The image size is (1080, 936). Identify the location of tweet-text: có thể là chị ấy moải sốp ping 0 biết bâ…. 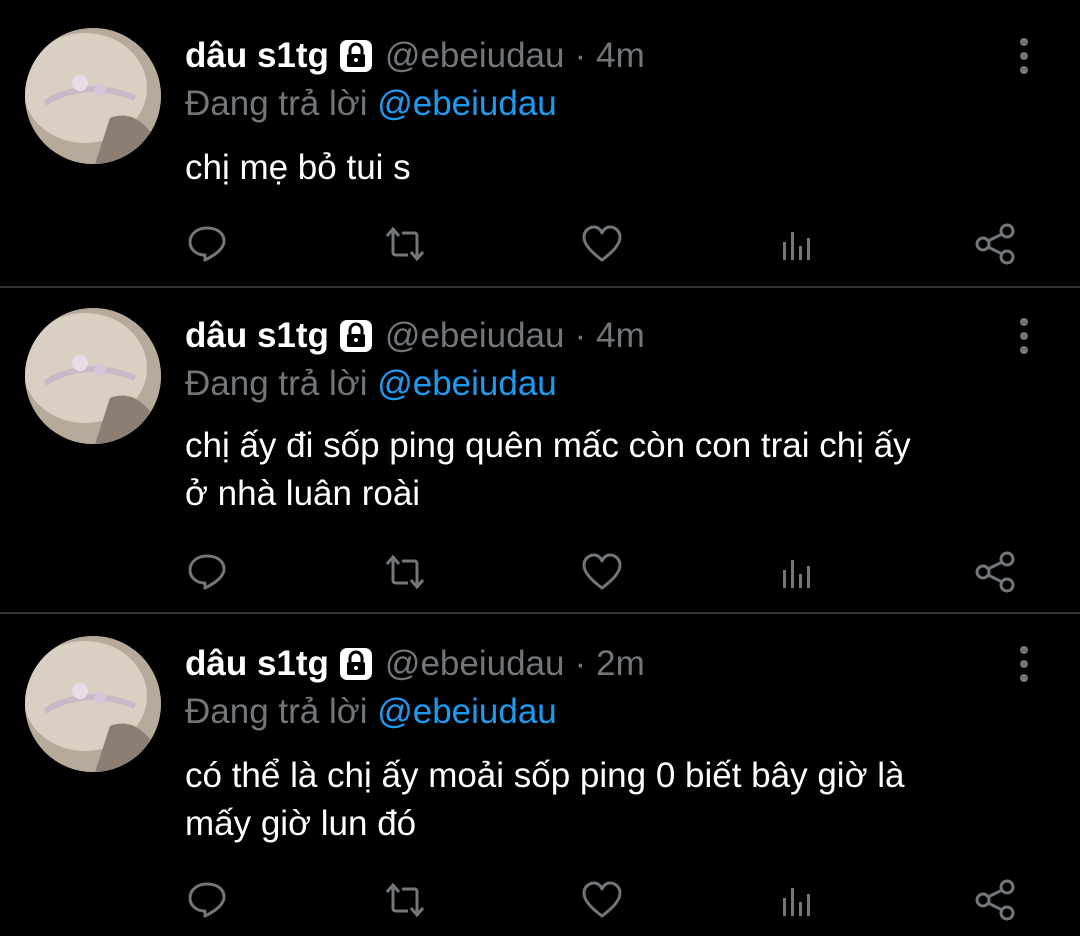
(615, 800).